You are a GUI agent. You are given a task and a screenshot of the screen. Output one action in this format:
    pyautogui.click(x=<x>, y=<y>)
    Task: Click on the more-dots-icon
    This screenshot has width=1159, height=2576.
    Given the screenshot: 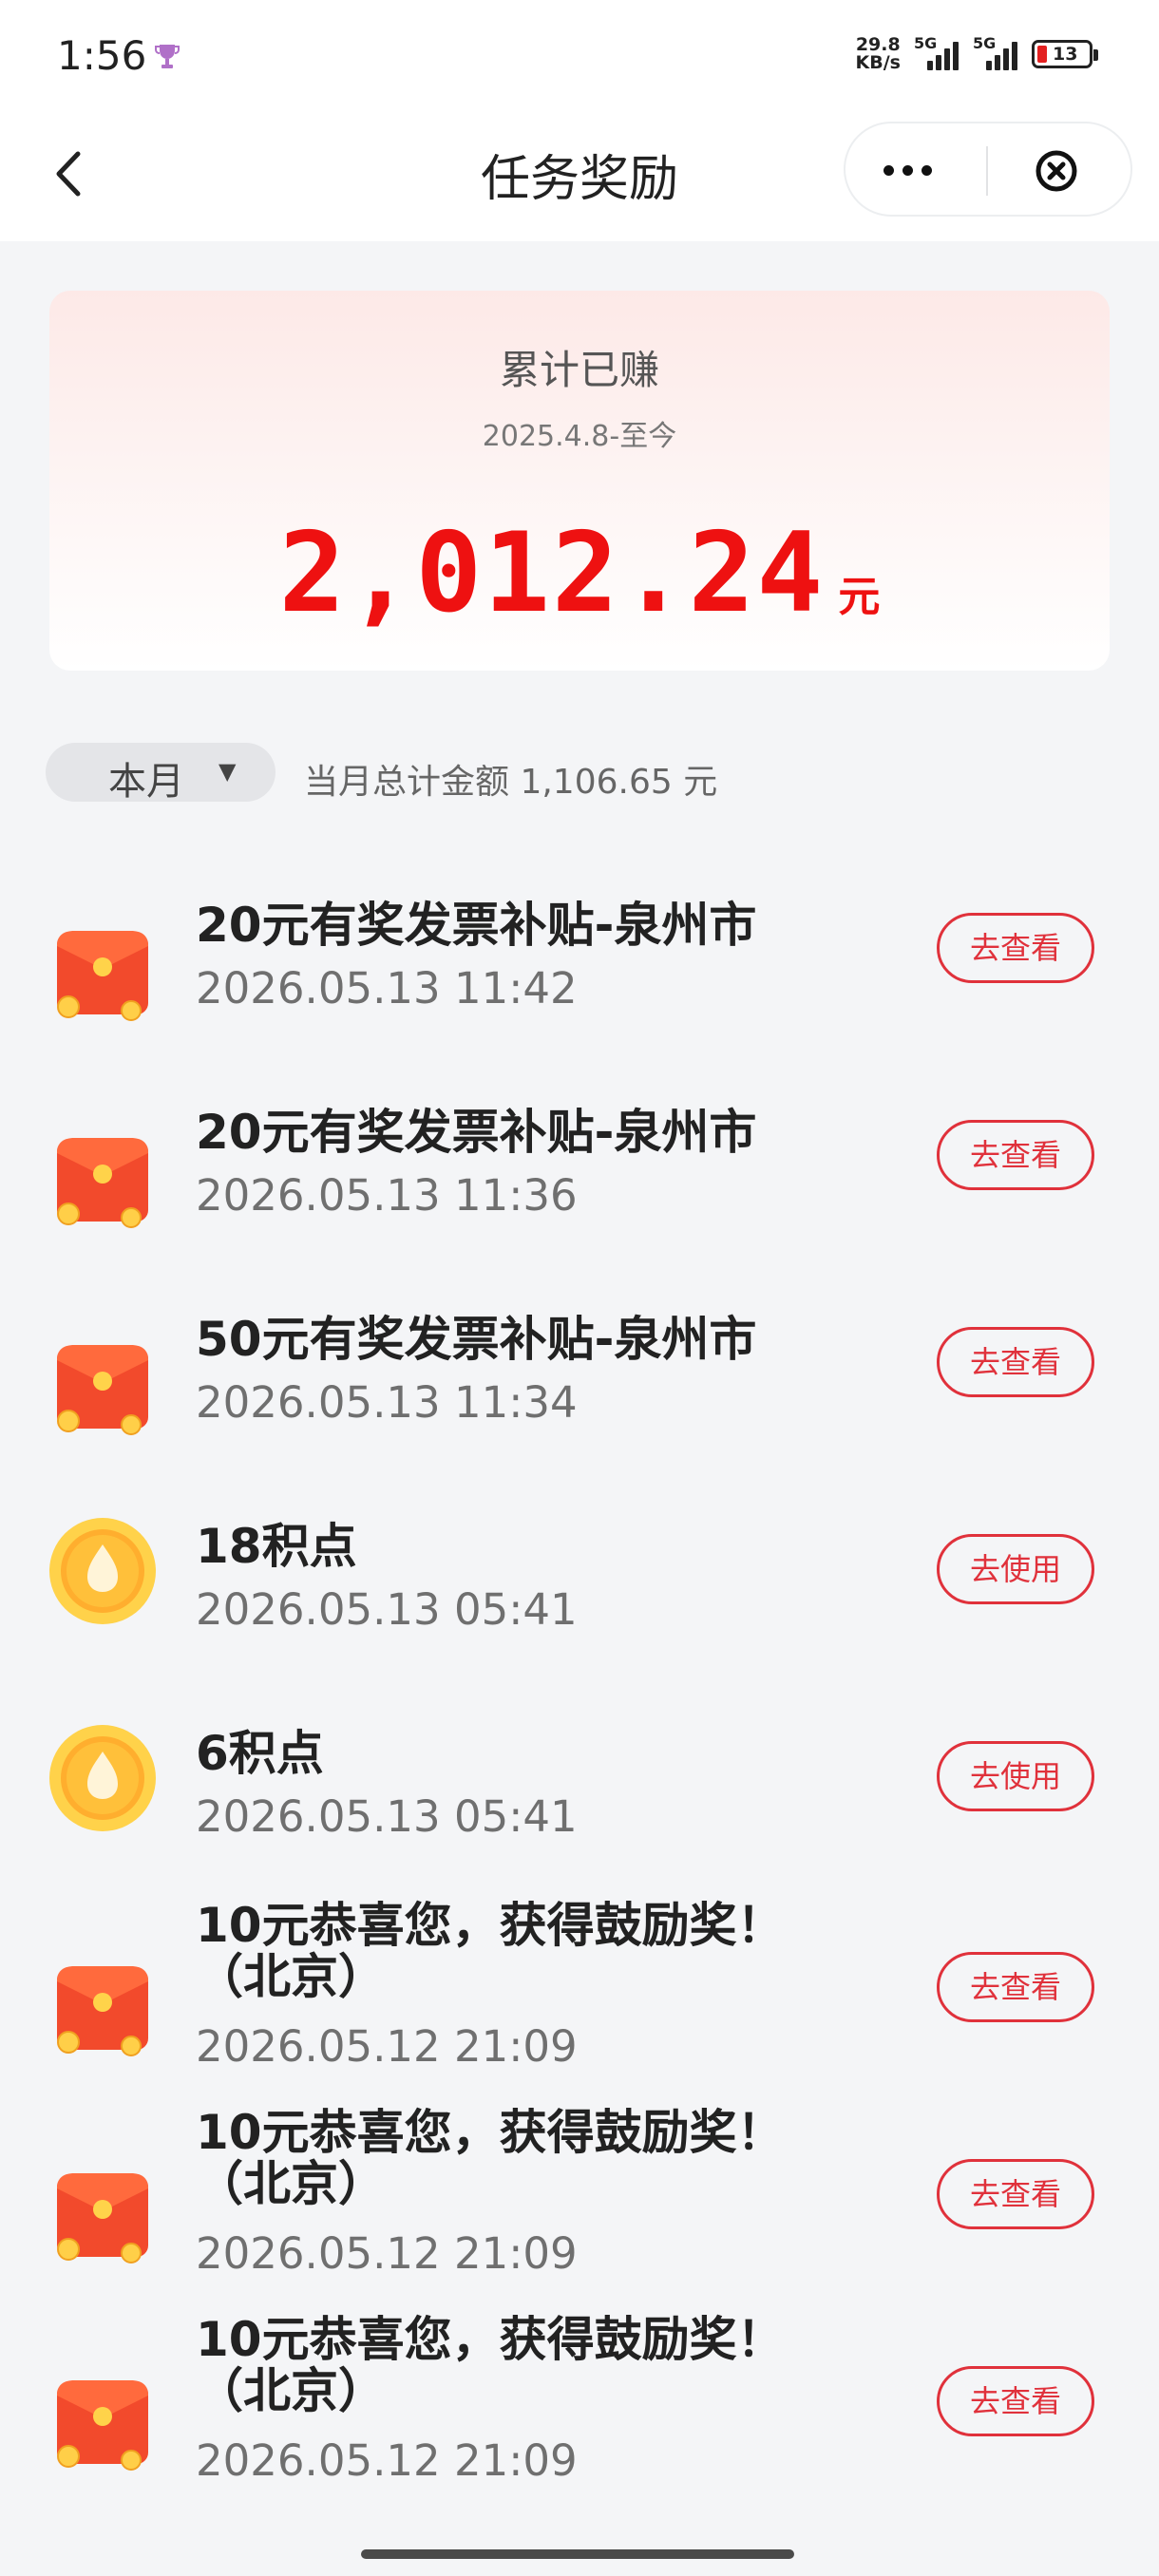 What is the action you would take?
    pyautogui.click(x=889, y=170)
    